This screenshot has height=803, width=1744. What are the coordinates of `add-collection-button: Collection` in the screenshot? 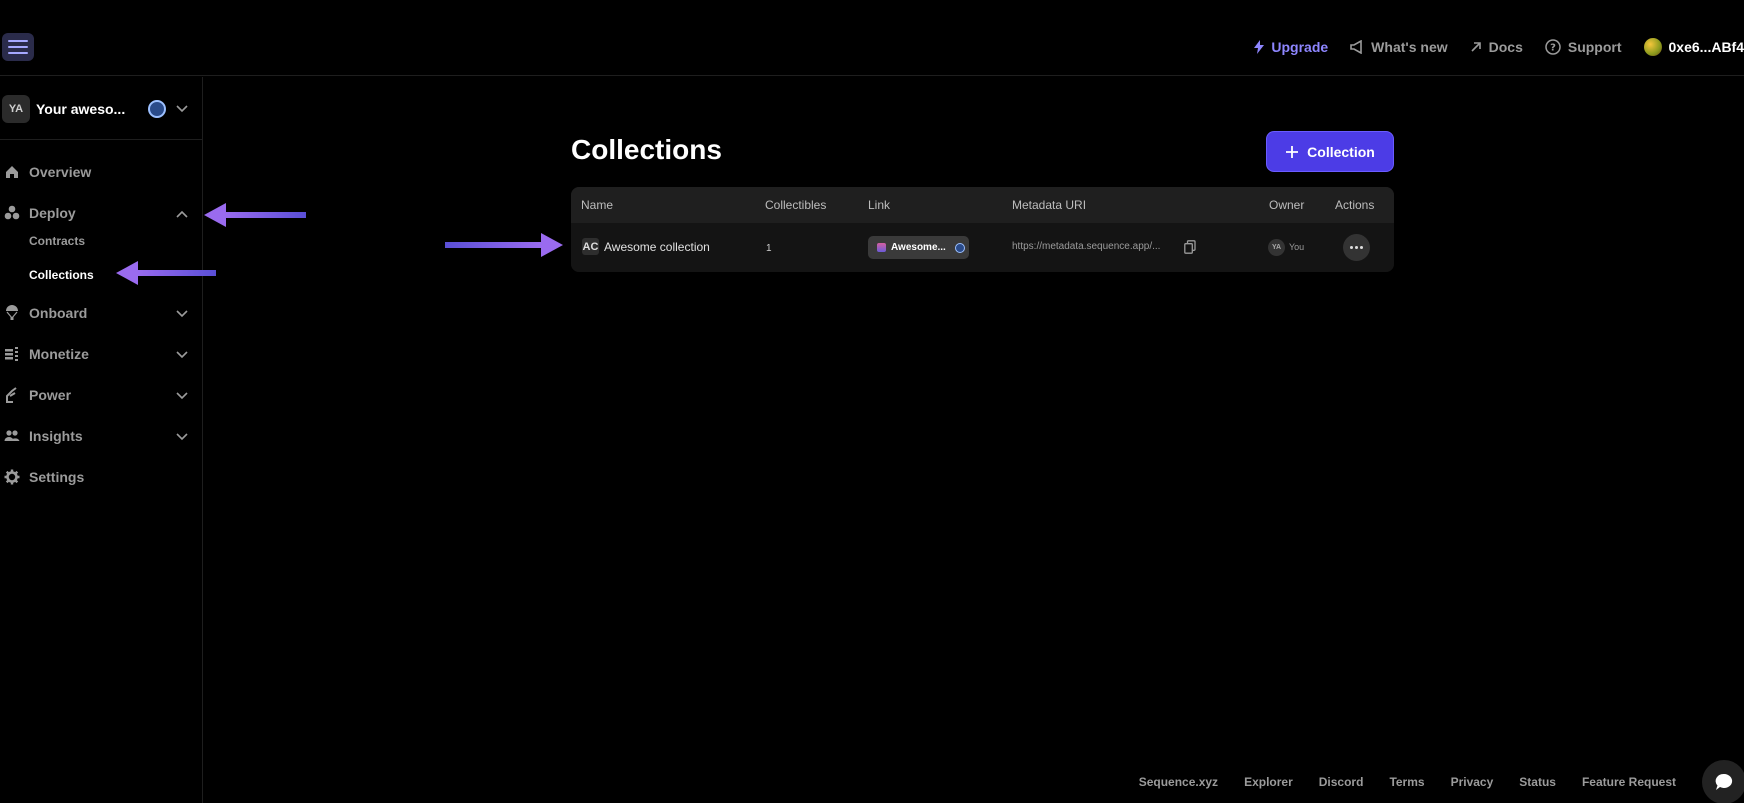 It's located at (1330, 151).